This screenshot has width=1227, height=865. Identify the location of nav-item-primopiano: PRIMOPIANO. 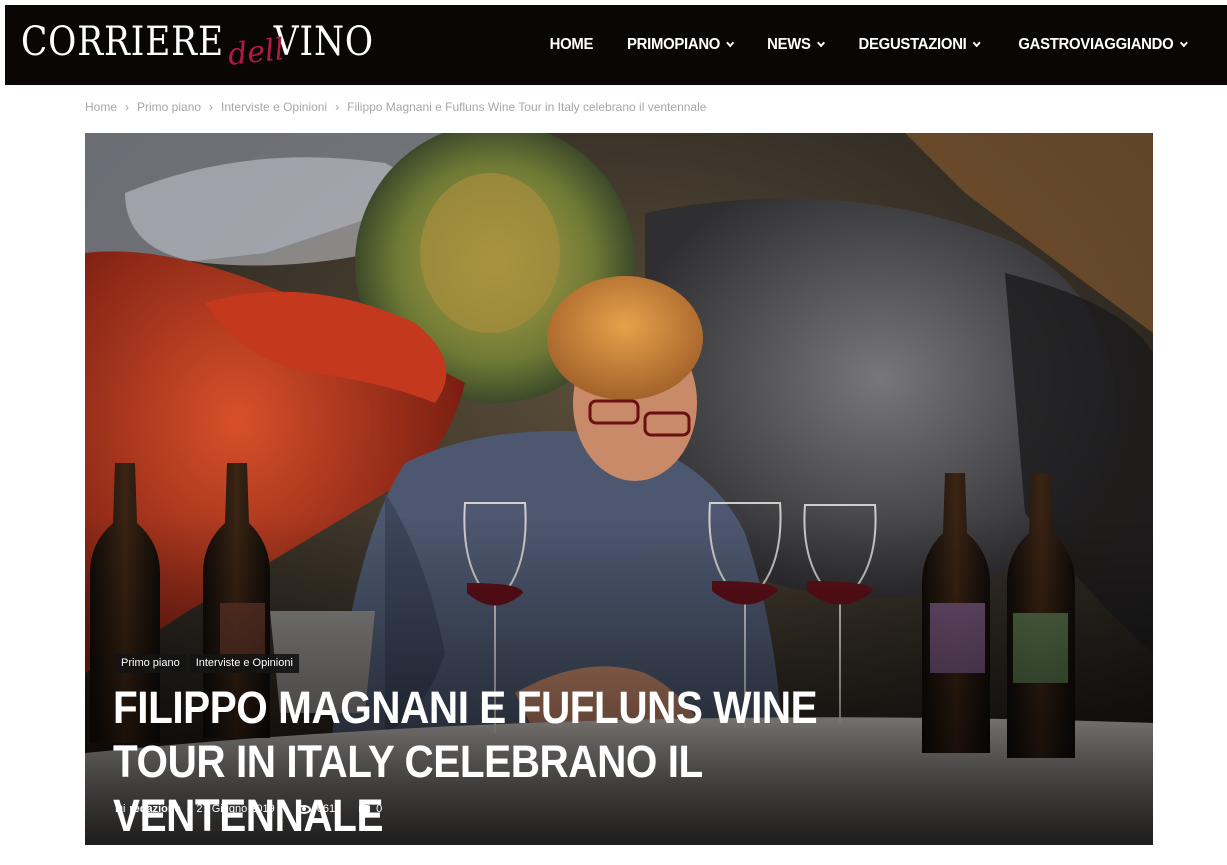
(680, 45).